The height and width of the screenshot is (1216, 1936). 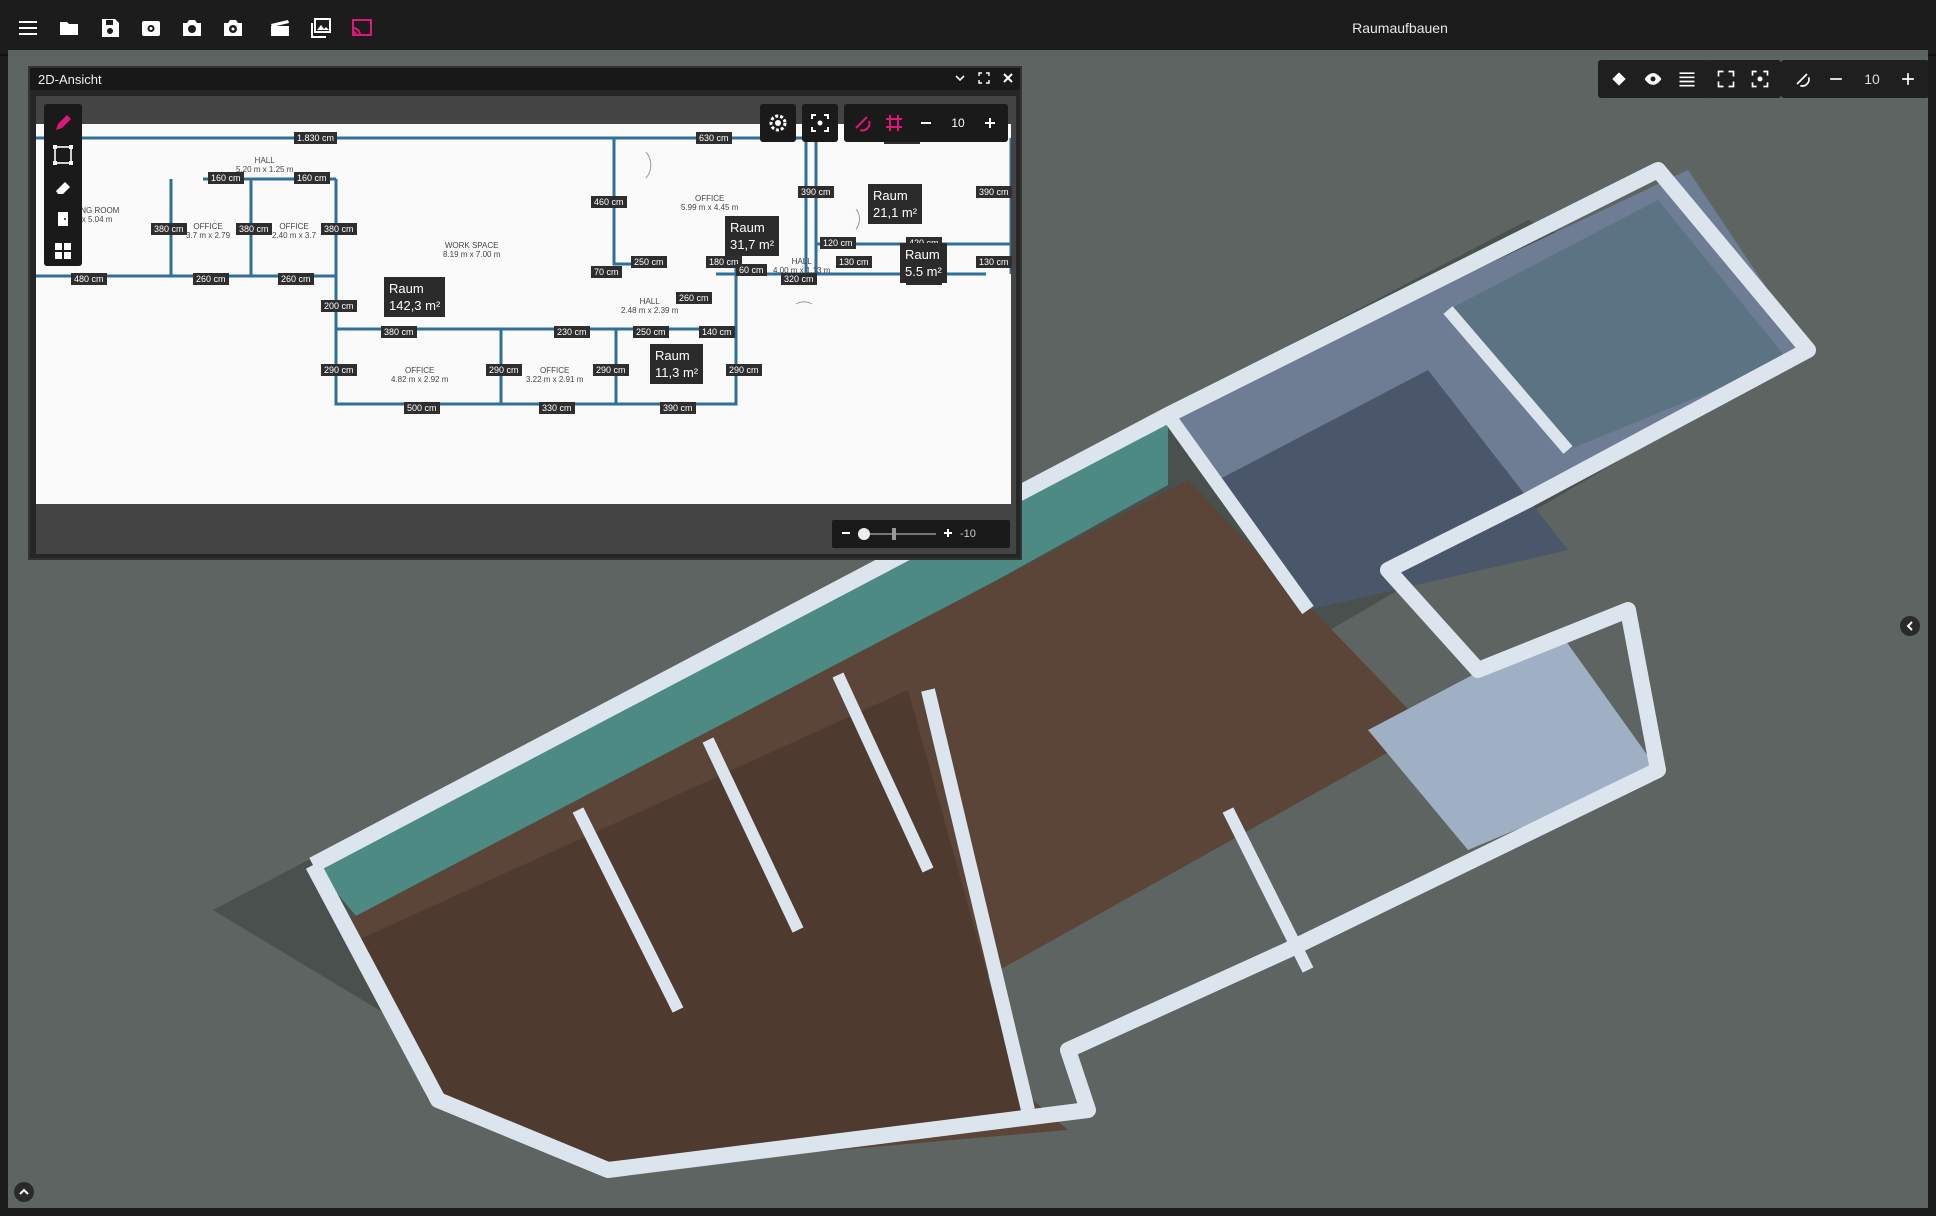 I want to click on gallery-icon, so click(x=321, y=28).